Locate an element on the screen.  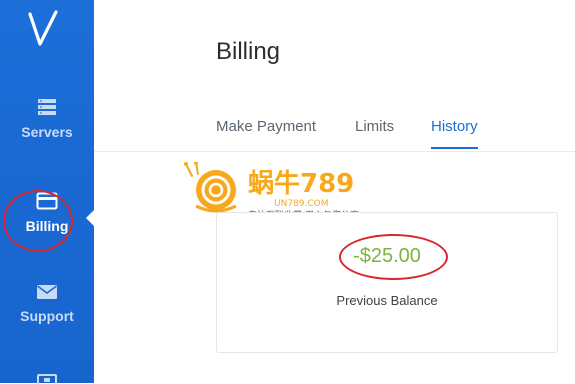
envelope-icon is located at coordinates (47, 292).